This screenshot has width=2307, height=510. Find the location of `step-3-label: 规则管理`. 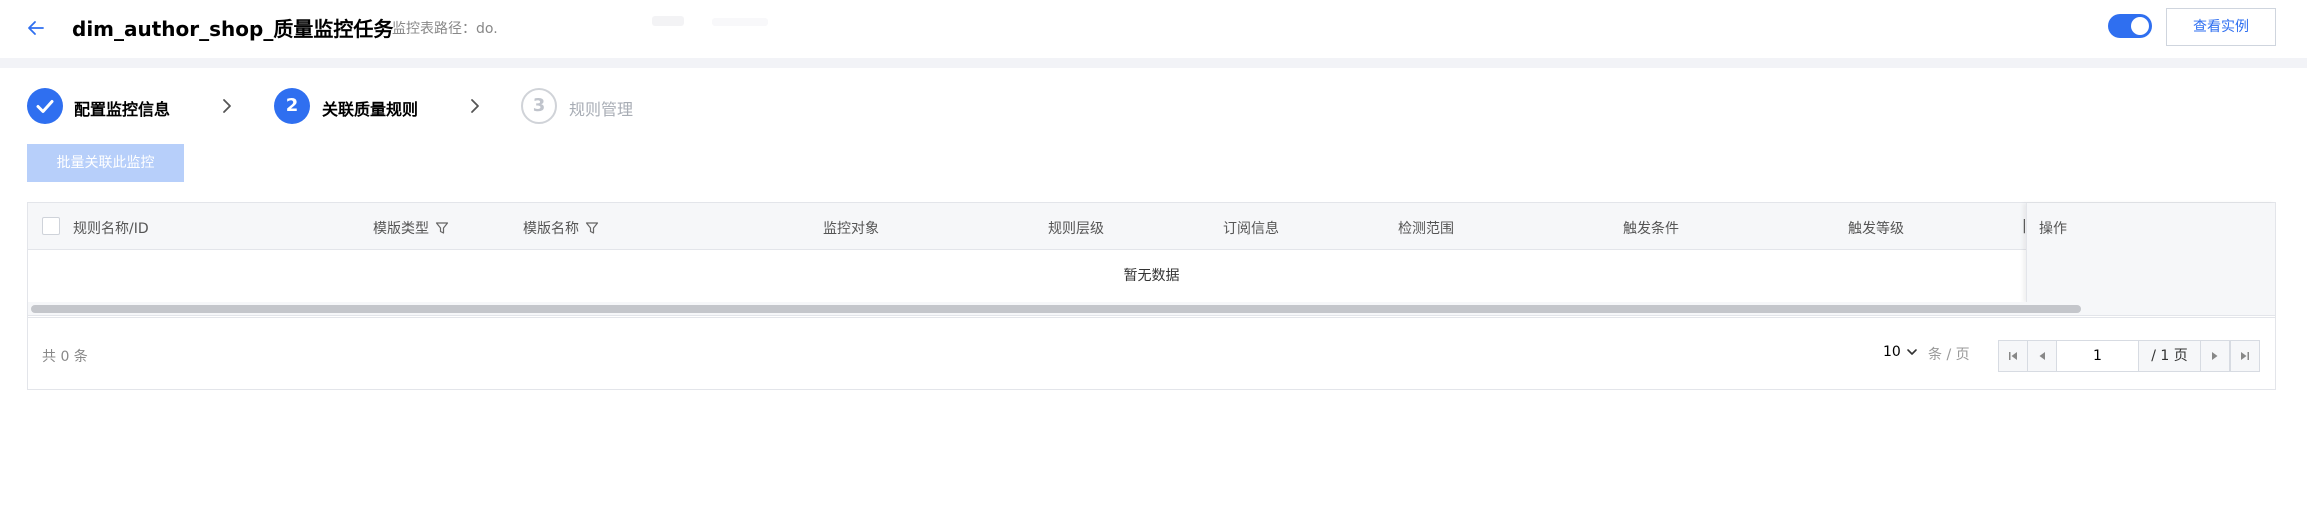

step-3-label: 规则管理 is located at coordinates (601, 109).